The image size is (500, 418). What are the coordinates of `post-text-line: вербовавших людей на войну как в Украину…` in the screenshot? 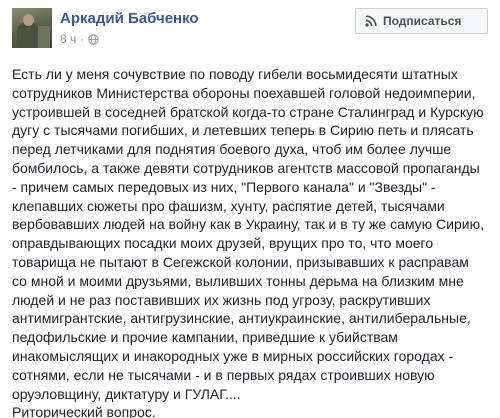 It's located at (248, 224).